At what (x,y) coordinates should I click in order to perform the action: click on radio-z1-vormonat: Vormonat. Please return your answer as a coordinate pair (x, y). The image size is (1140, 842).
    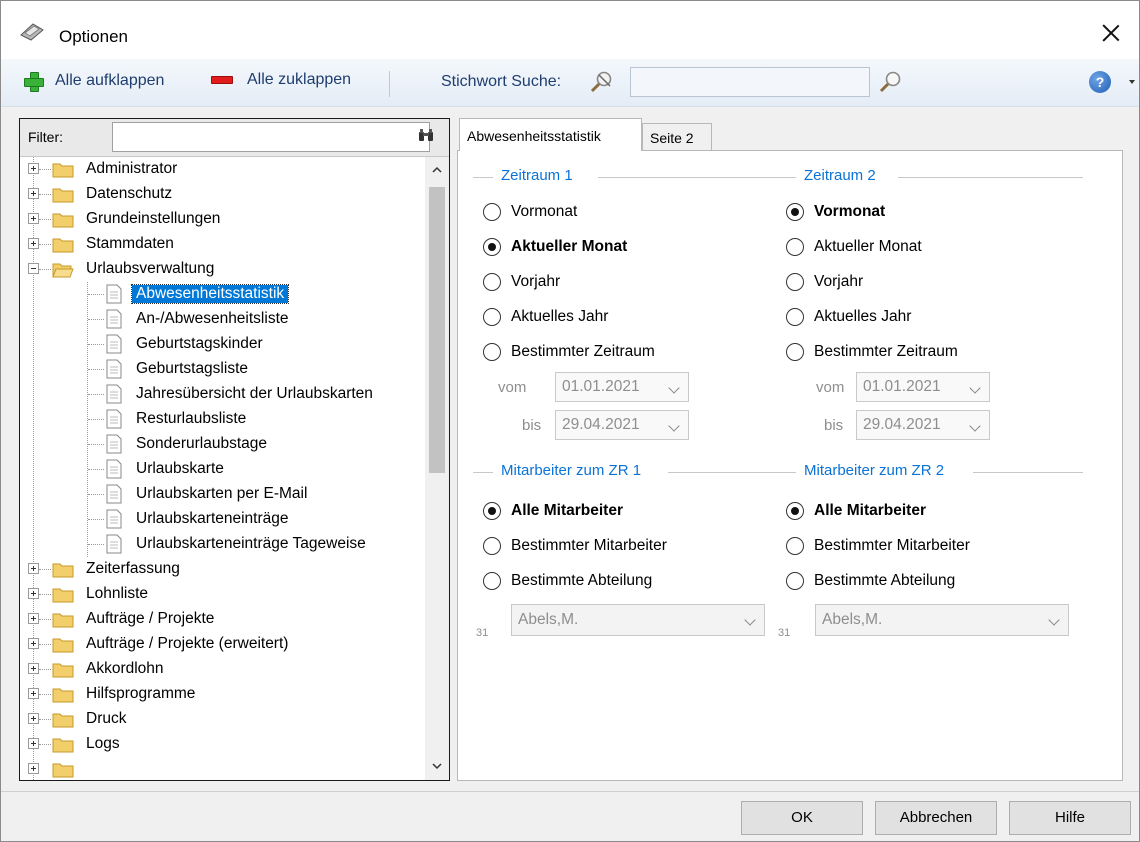
    Looking at the image, I should click on (530, 212).